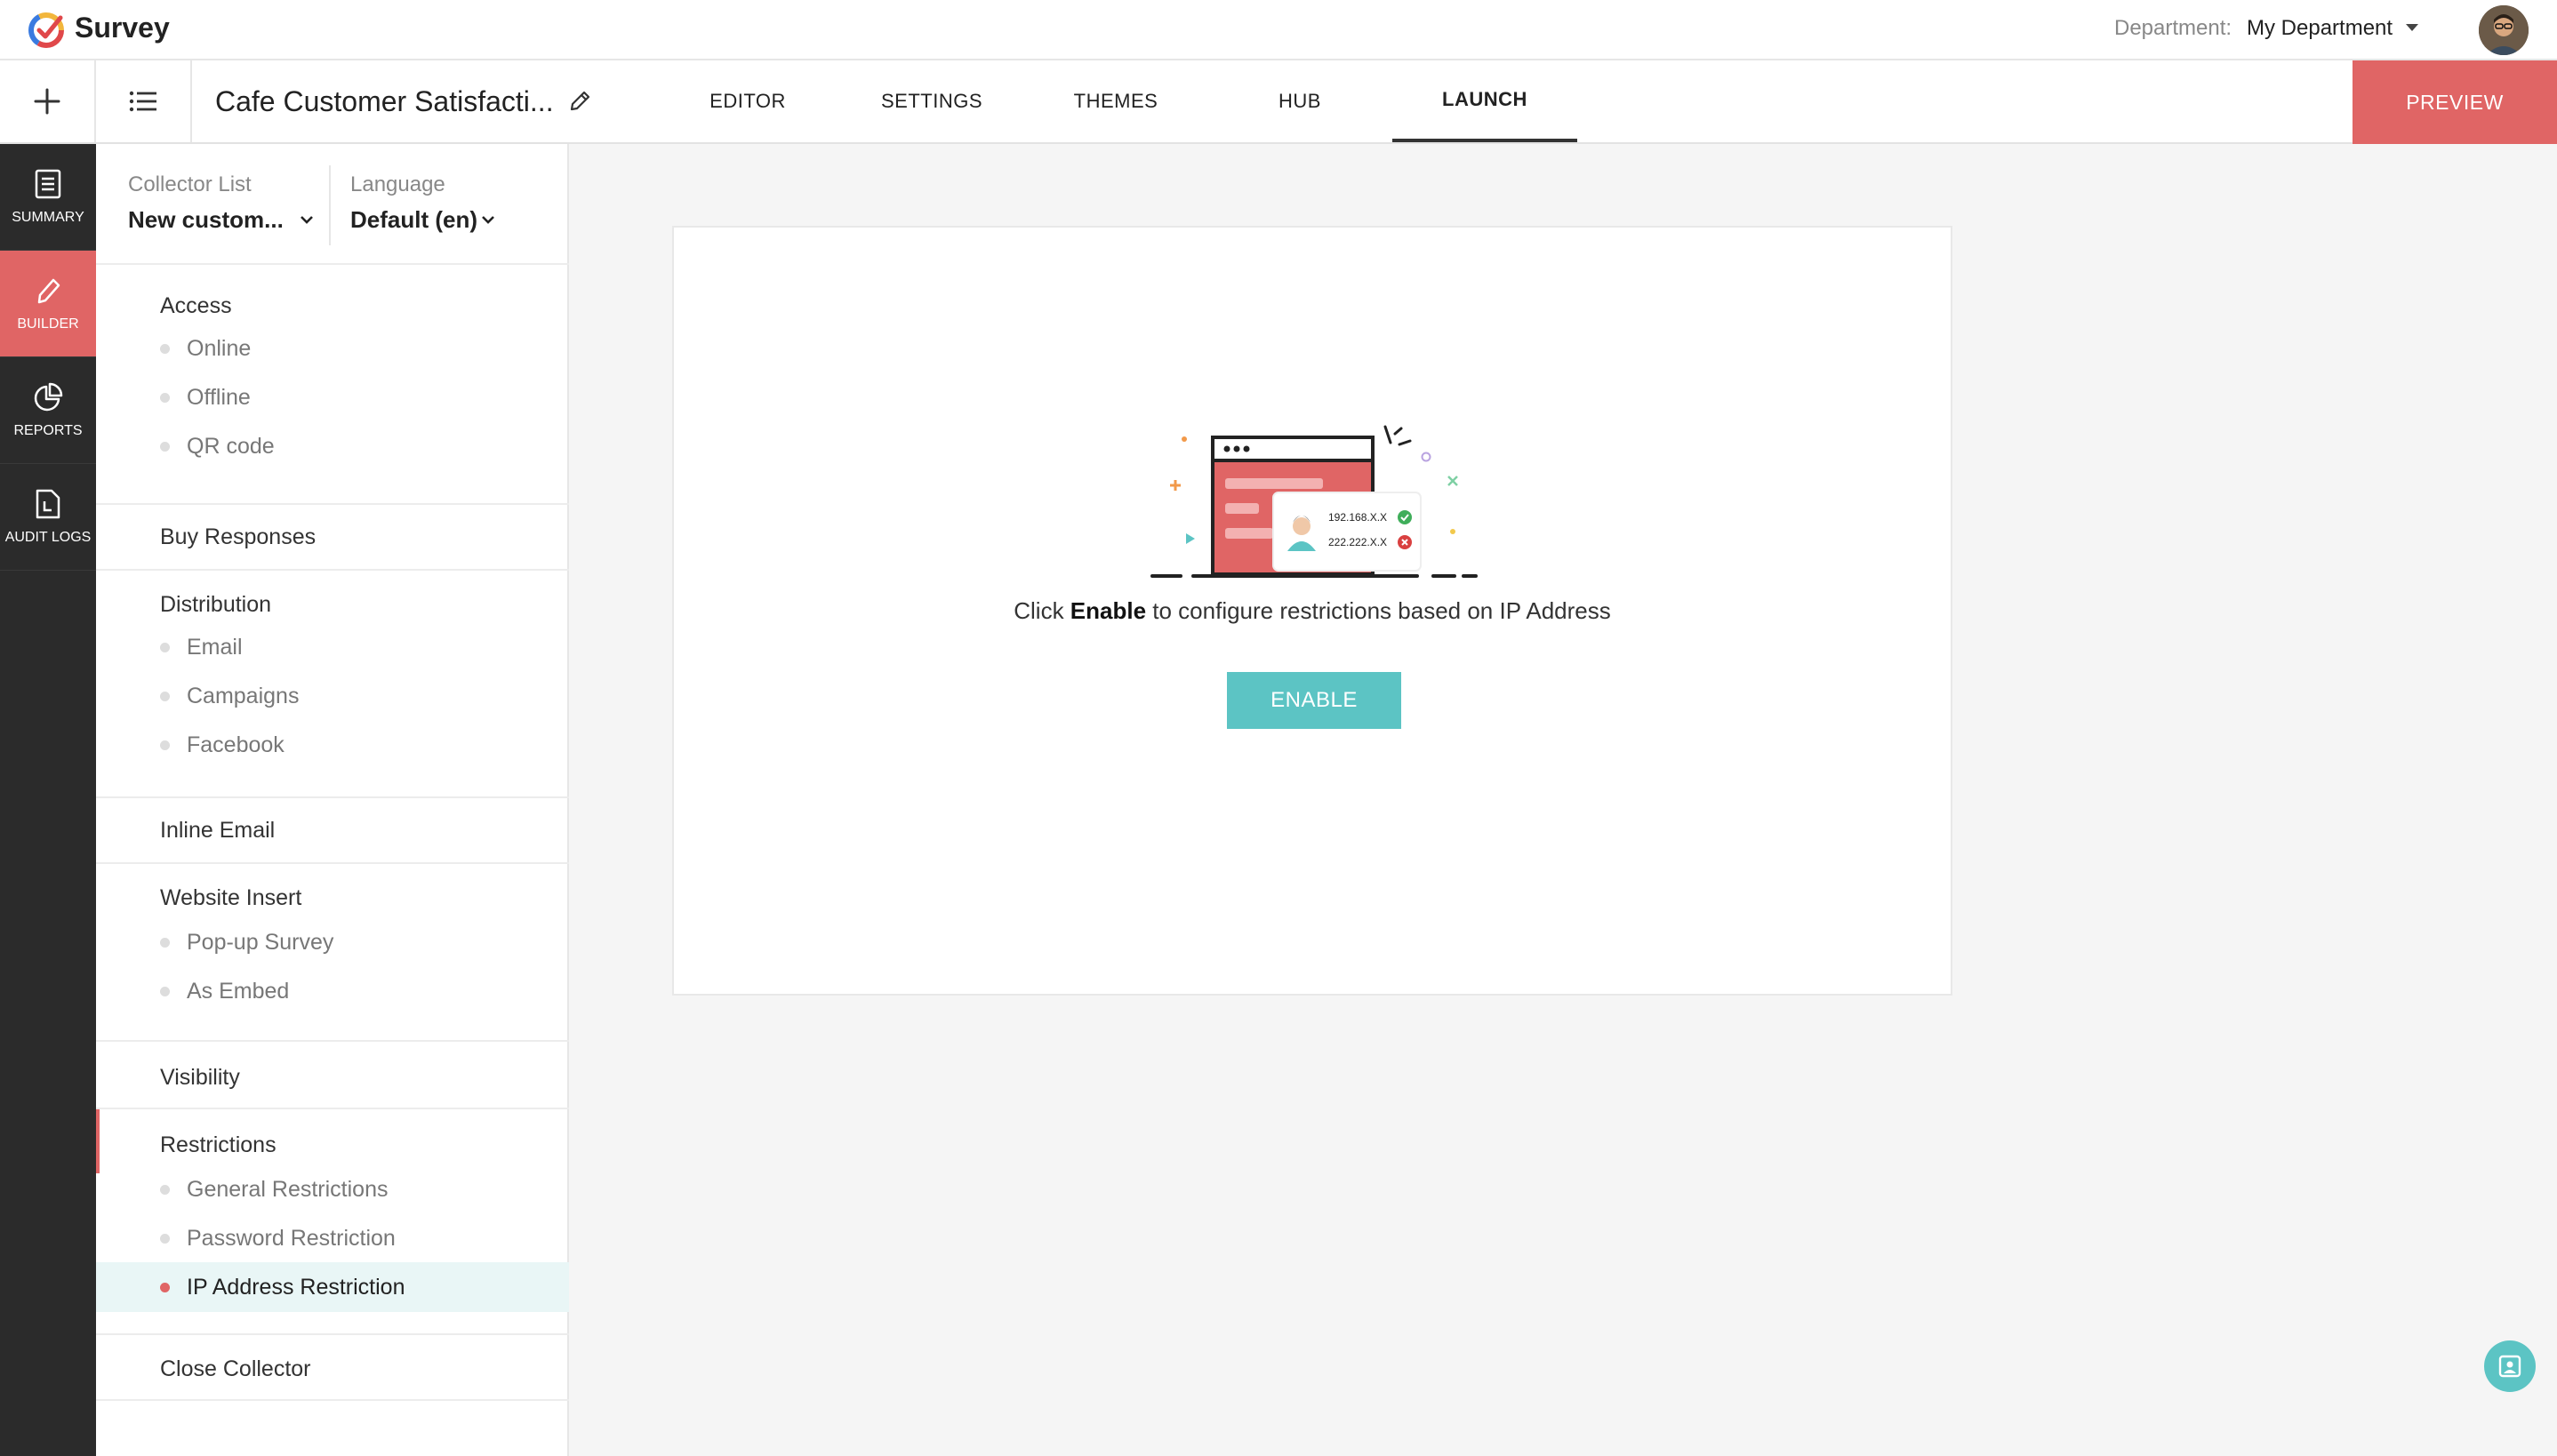 The width and height of the screenshot is (2557, 1456). I want to click on section-title-distribution: Distribution, so click(215, 605).